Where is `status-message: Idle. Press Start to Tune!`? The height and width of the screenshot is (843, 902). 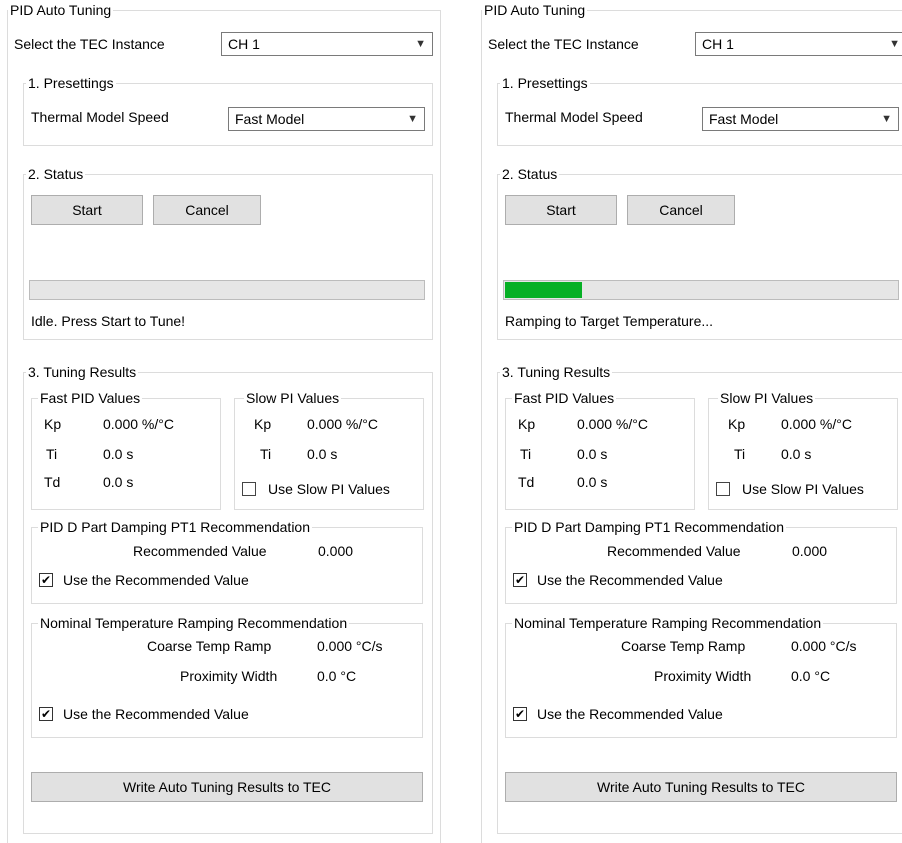 status-message: Idle. Press Start to Tune! is located at coordinates (108, 321).